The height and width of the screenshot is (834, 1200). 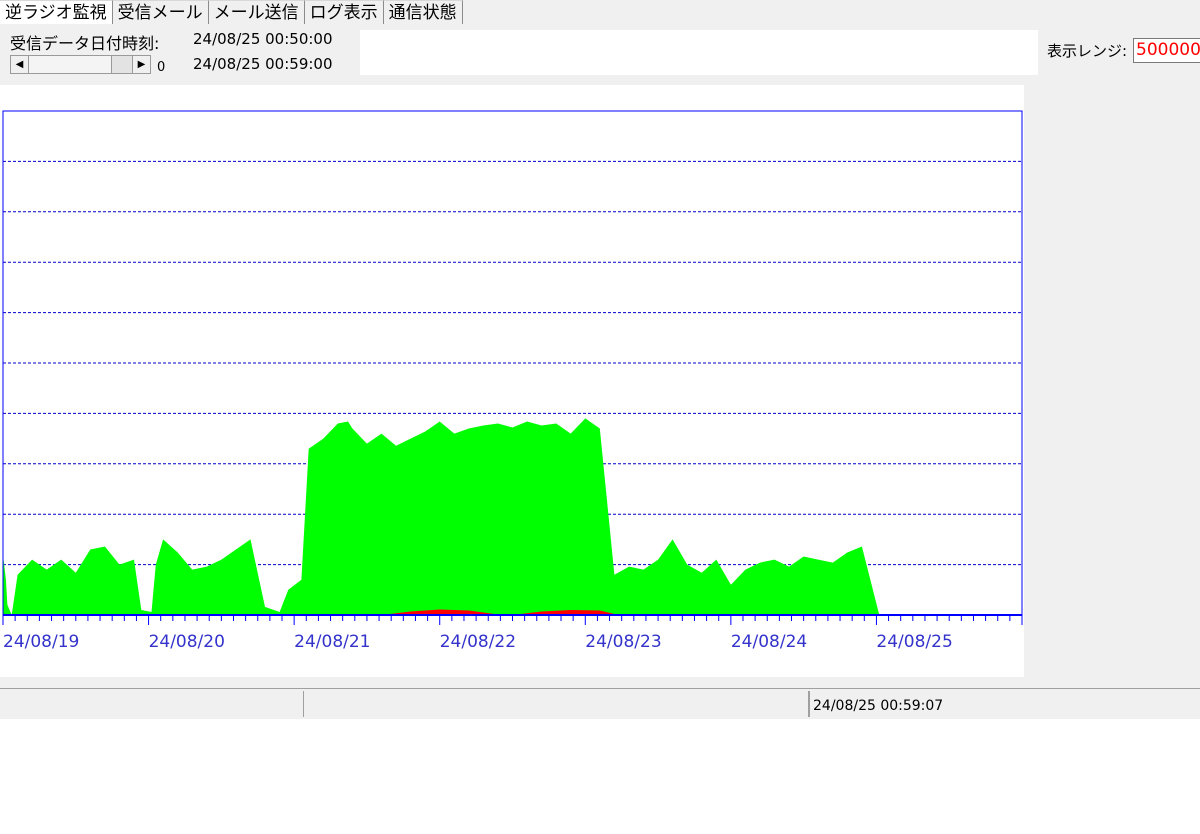 I want to click on receive-start-time: 24/08/25 00:50:00, so click(x=263, y=39).